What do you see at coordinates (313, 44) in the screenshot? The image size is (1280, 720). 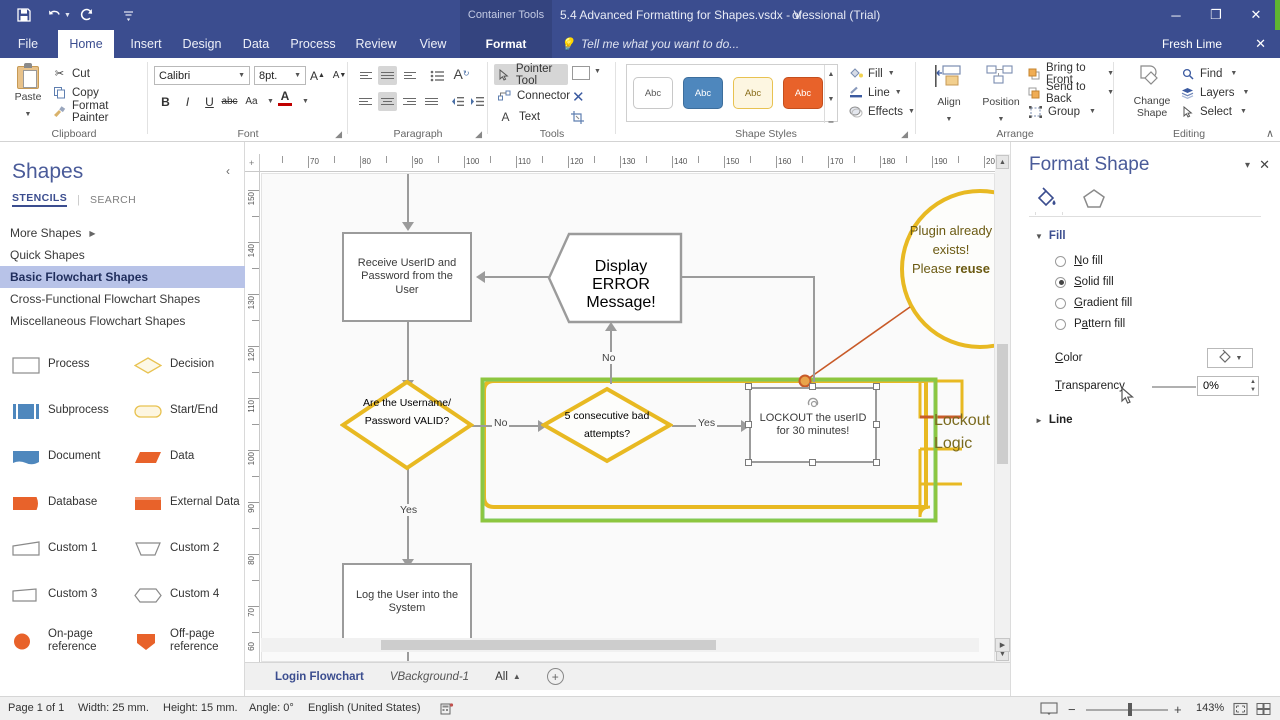 I see `tab-process: Process` at bounding box center [313, 44].